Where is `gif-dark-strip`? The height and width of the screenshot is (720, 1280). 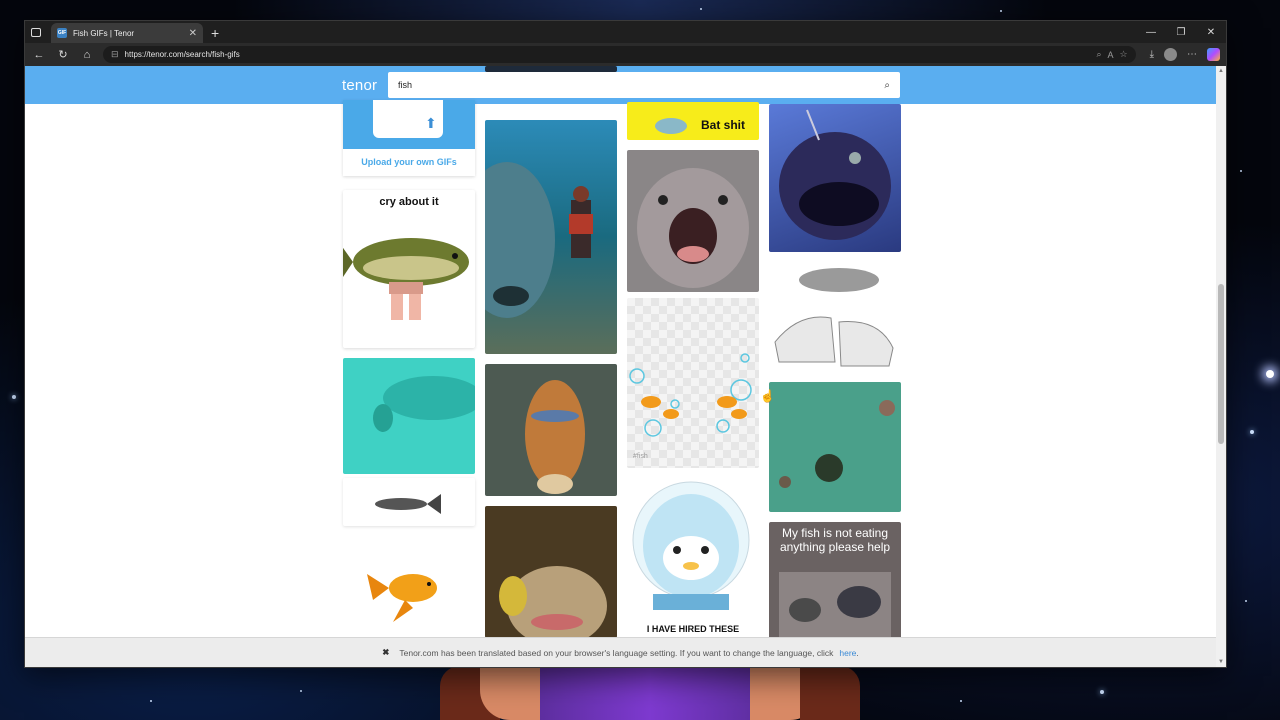
gif-dark-strip is located at coordinates (551, 69).